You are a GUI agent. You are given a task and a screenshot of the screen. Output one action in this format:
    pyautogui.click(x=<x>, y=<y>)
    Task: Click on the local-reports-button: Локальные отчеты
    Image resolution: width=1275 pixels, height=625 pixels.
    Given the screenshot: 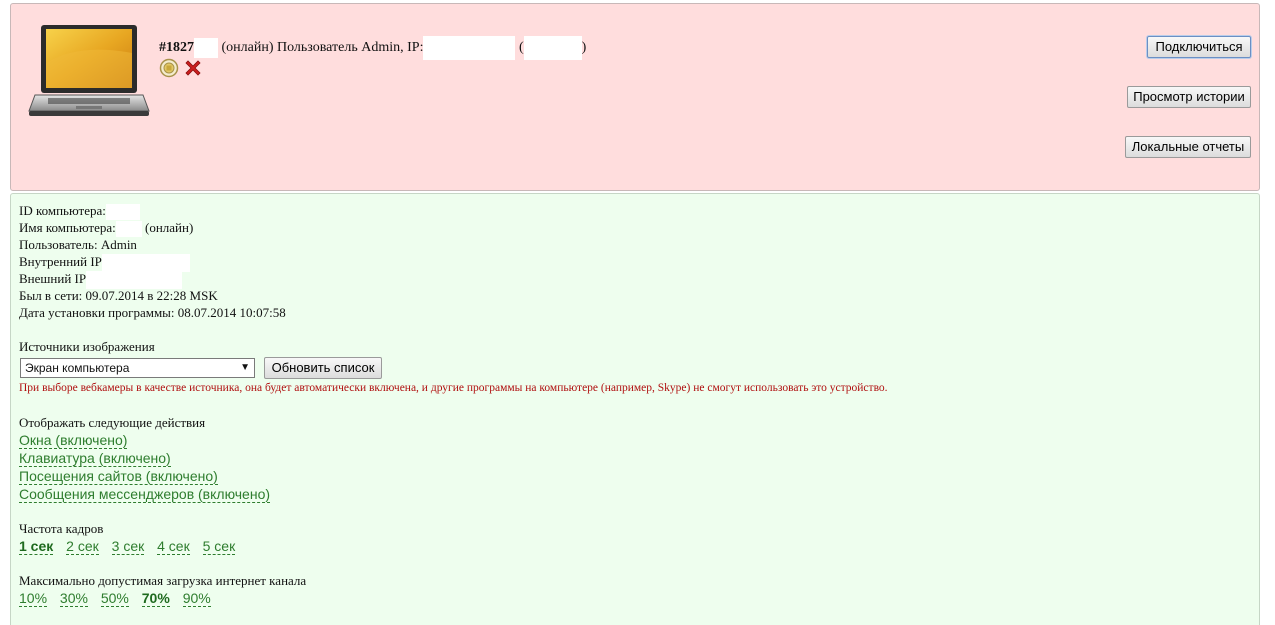 What is the action you would take?
    pyautogui.click(x=1188, y=147)
    